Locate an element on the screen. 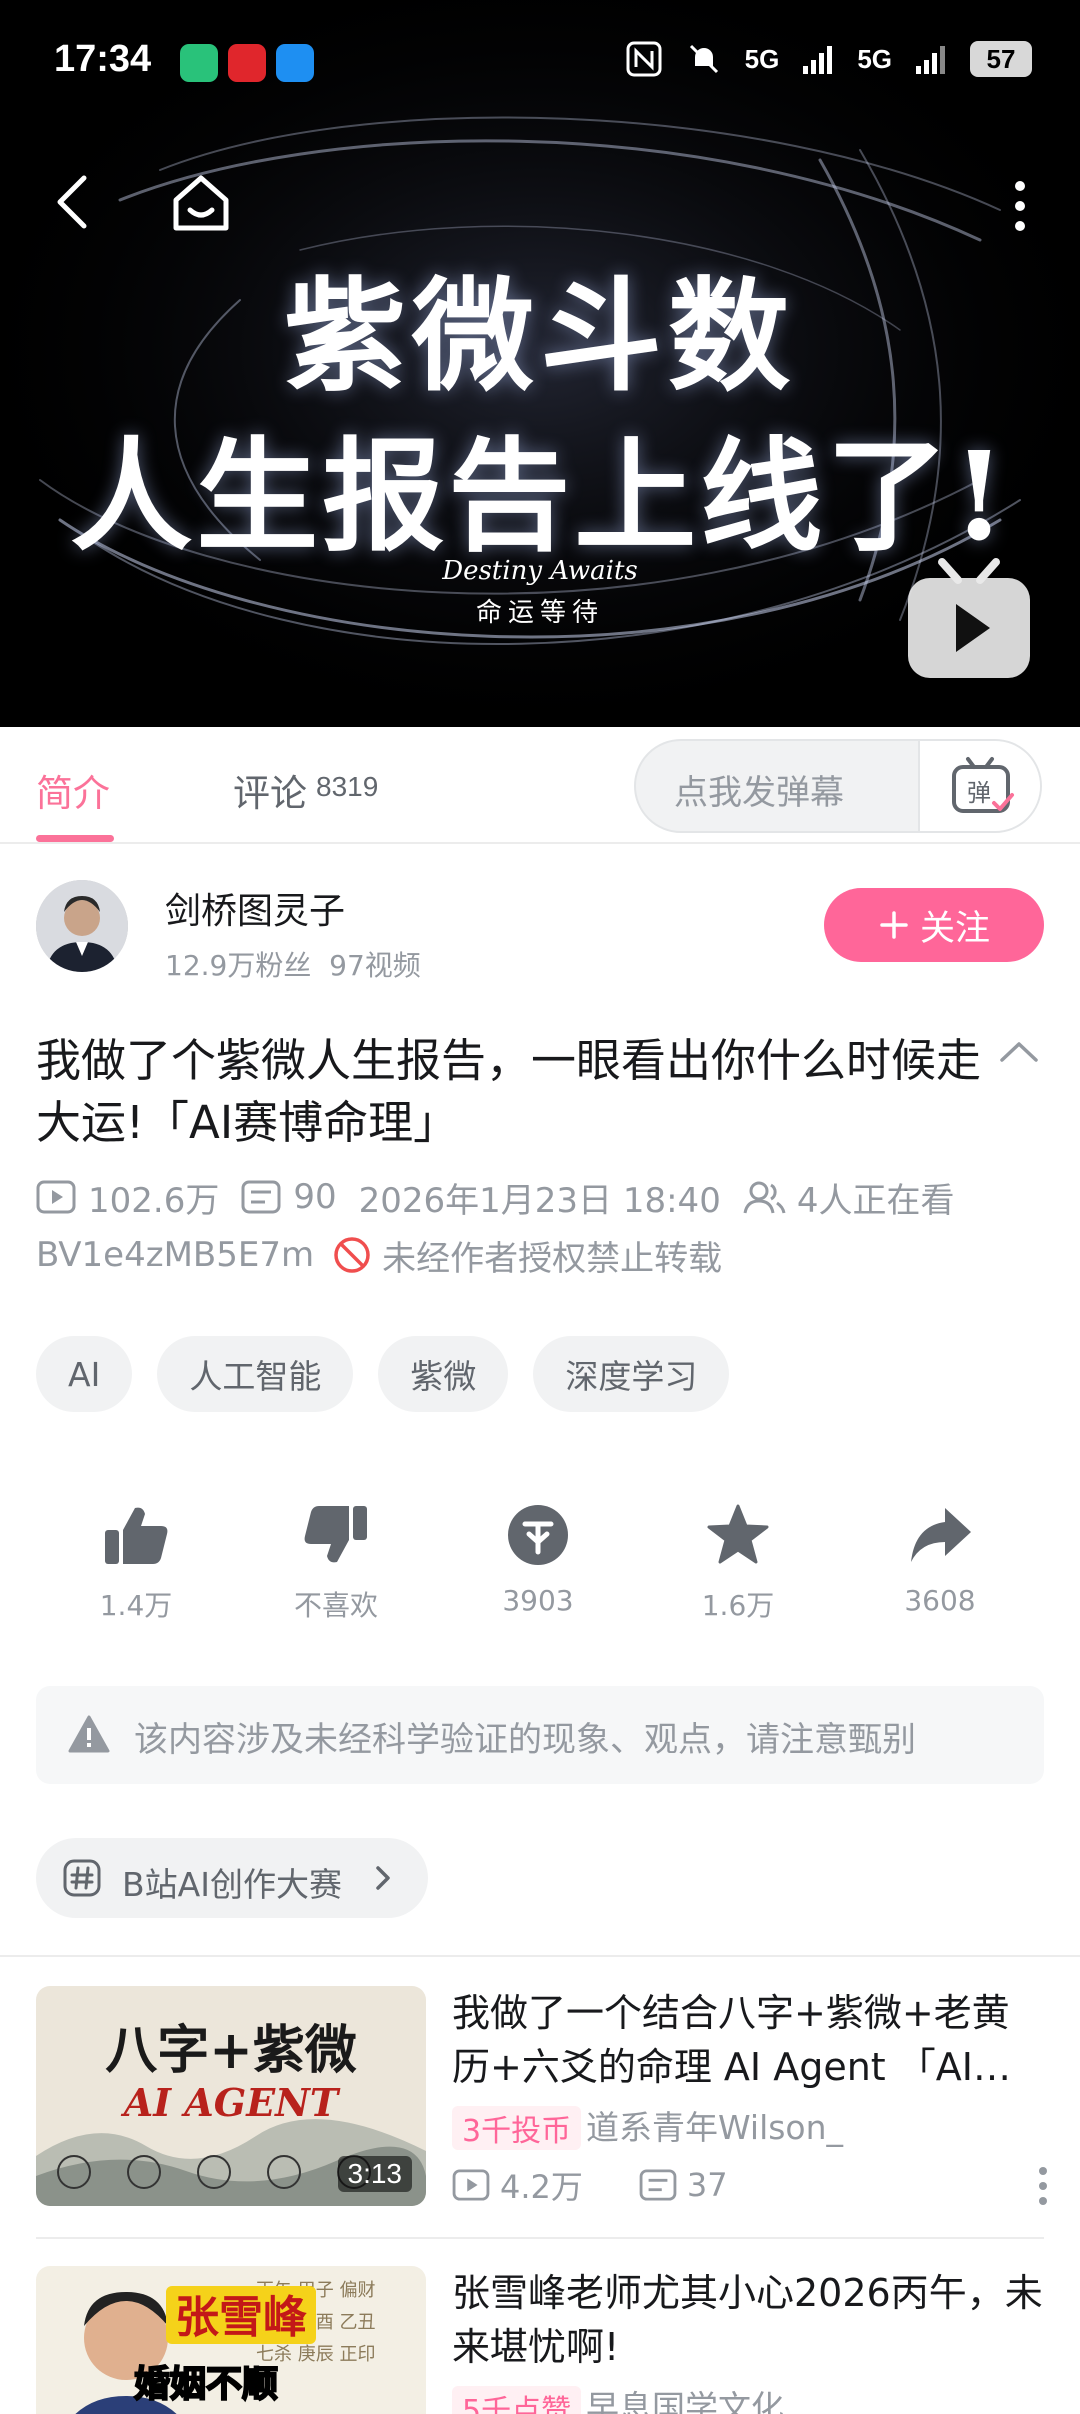  danmaku-input: 点我发弹幕 弹 is located at coordinates (838, 786).